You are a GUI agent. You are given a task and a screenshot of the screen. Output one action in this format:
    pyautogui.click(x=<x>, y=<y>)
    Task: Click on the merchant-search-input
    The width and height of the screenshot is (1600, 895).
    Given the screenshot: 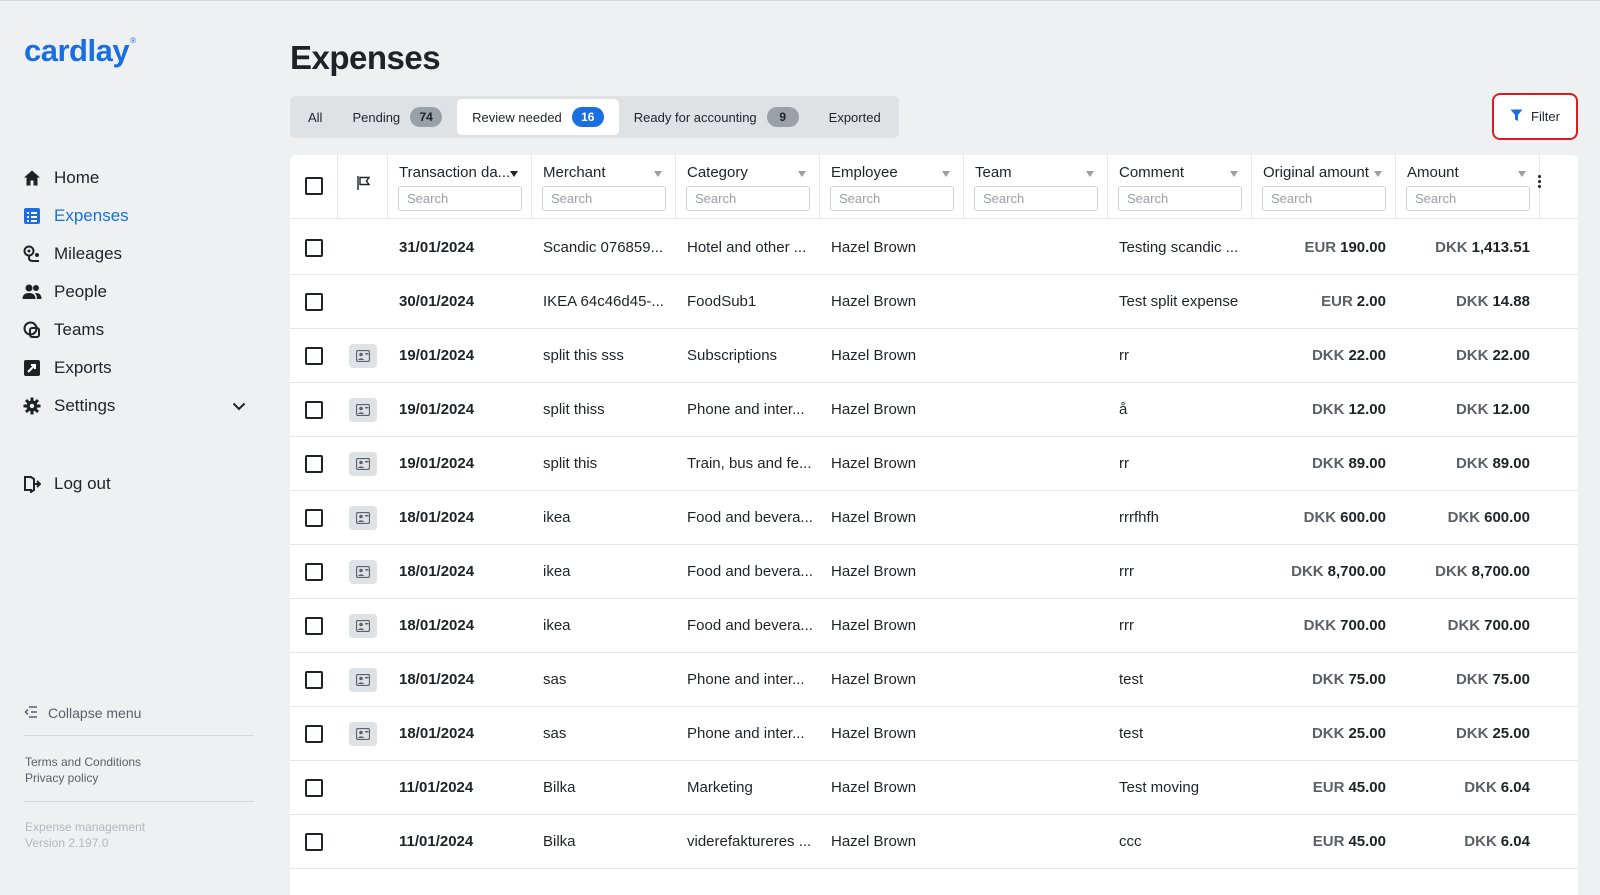 What is the action you would take?
    pyautogui.click(x=604, y=198)
    